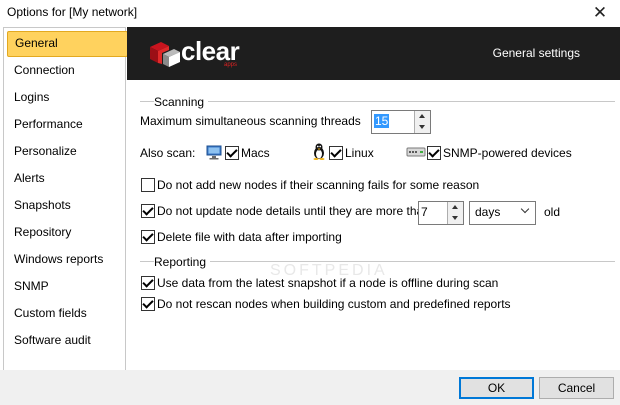 The image size is (620, 405). Describe the element at coordinates (377, 101) in the screenshot. I see `scanning-divider` at that location.